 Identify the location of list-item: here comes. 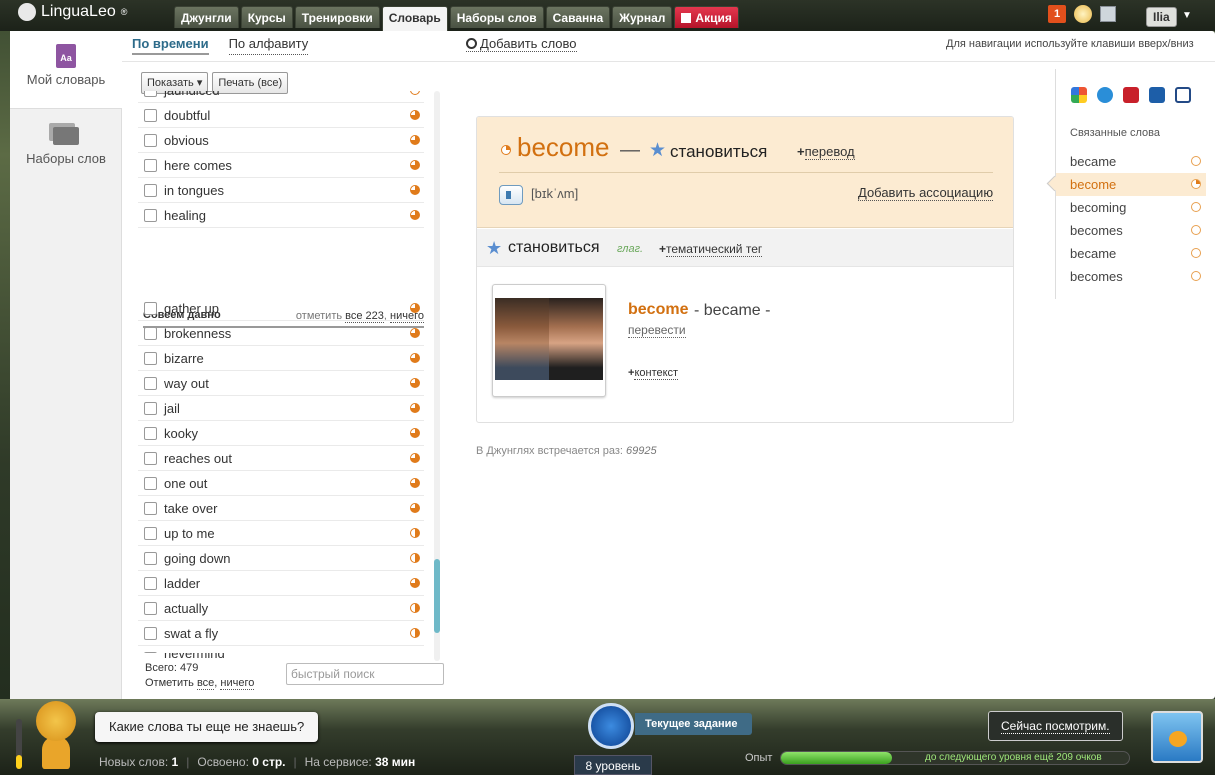
(281, 165).